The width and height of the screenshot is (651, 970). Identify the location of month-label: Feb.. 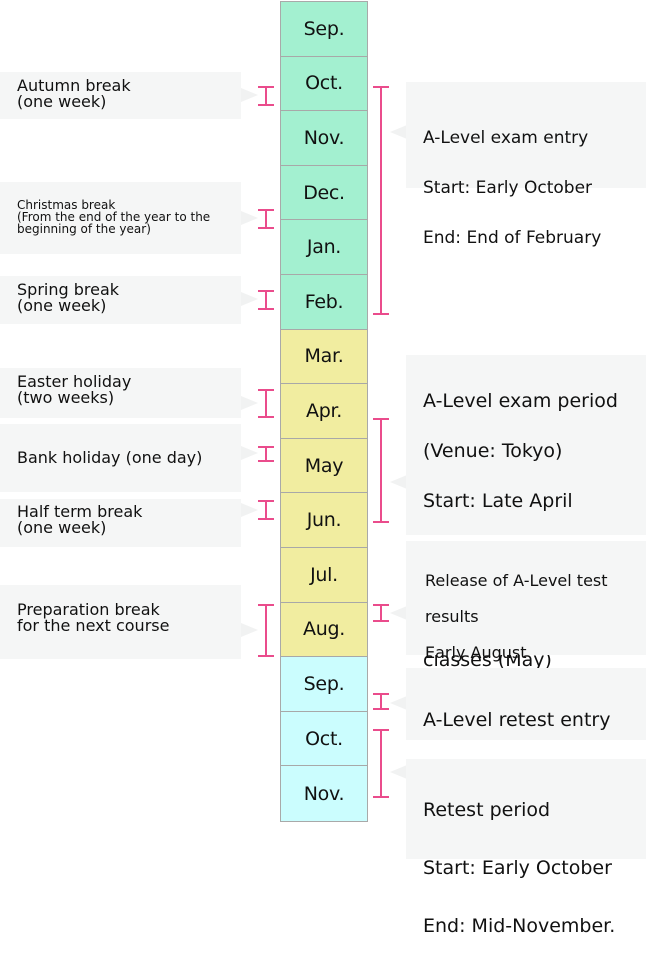
(324, 301).